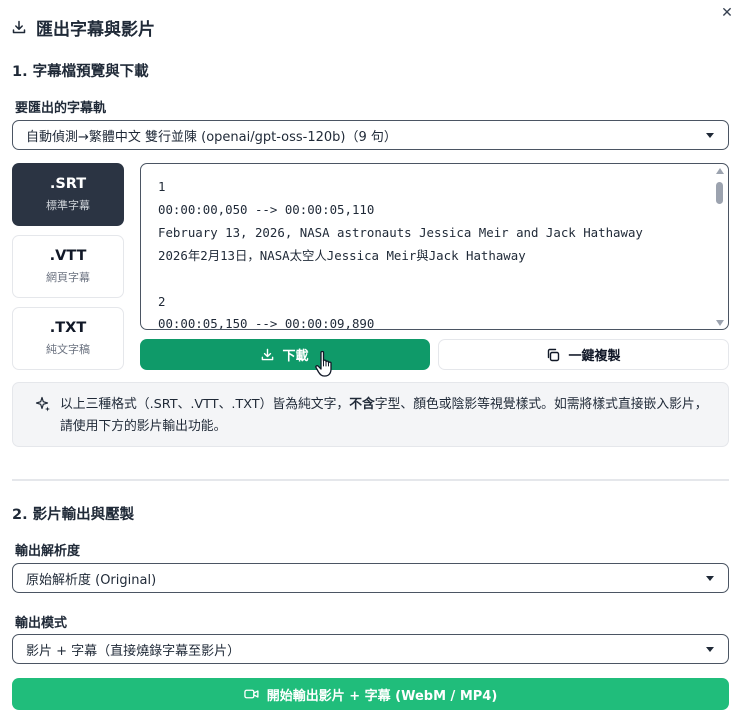 The height and width of the screenshot is (725, 746). Describe the element at coordinates (719, 193) in the screenshot. I see `scroll-thumb` at that location.